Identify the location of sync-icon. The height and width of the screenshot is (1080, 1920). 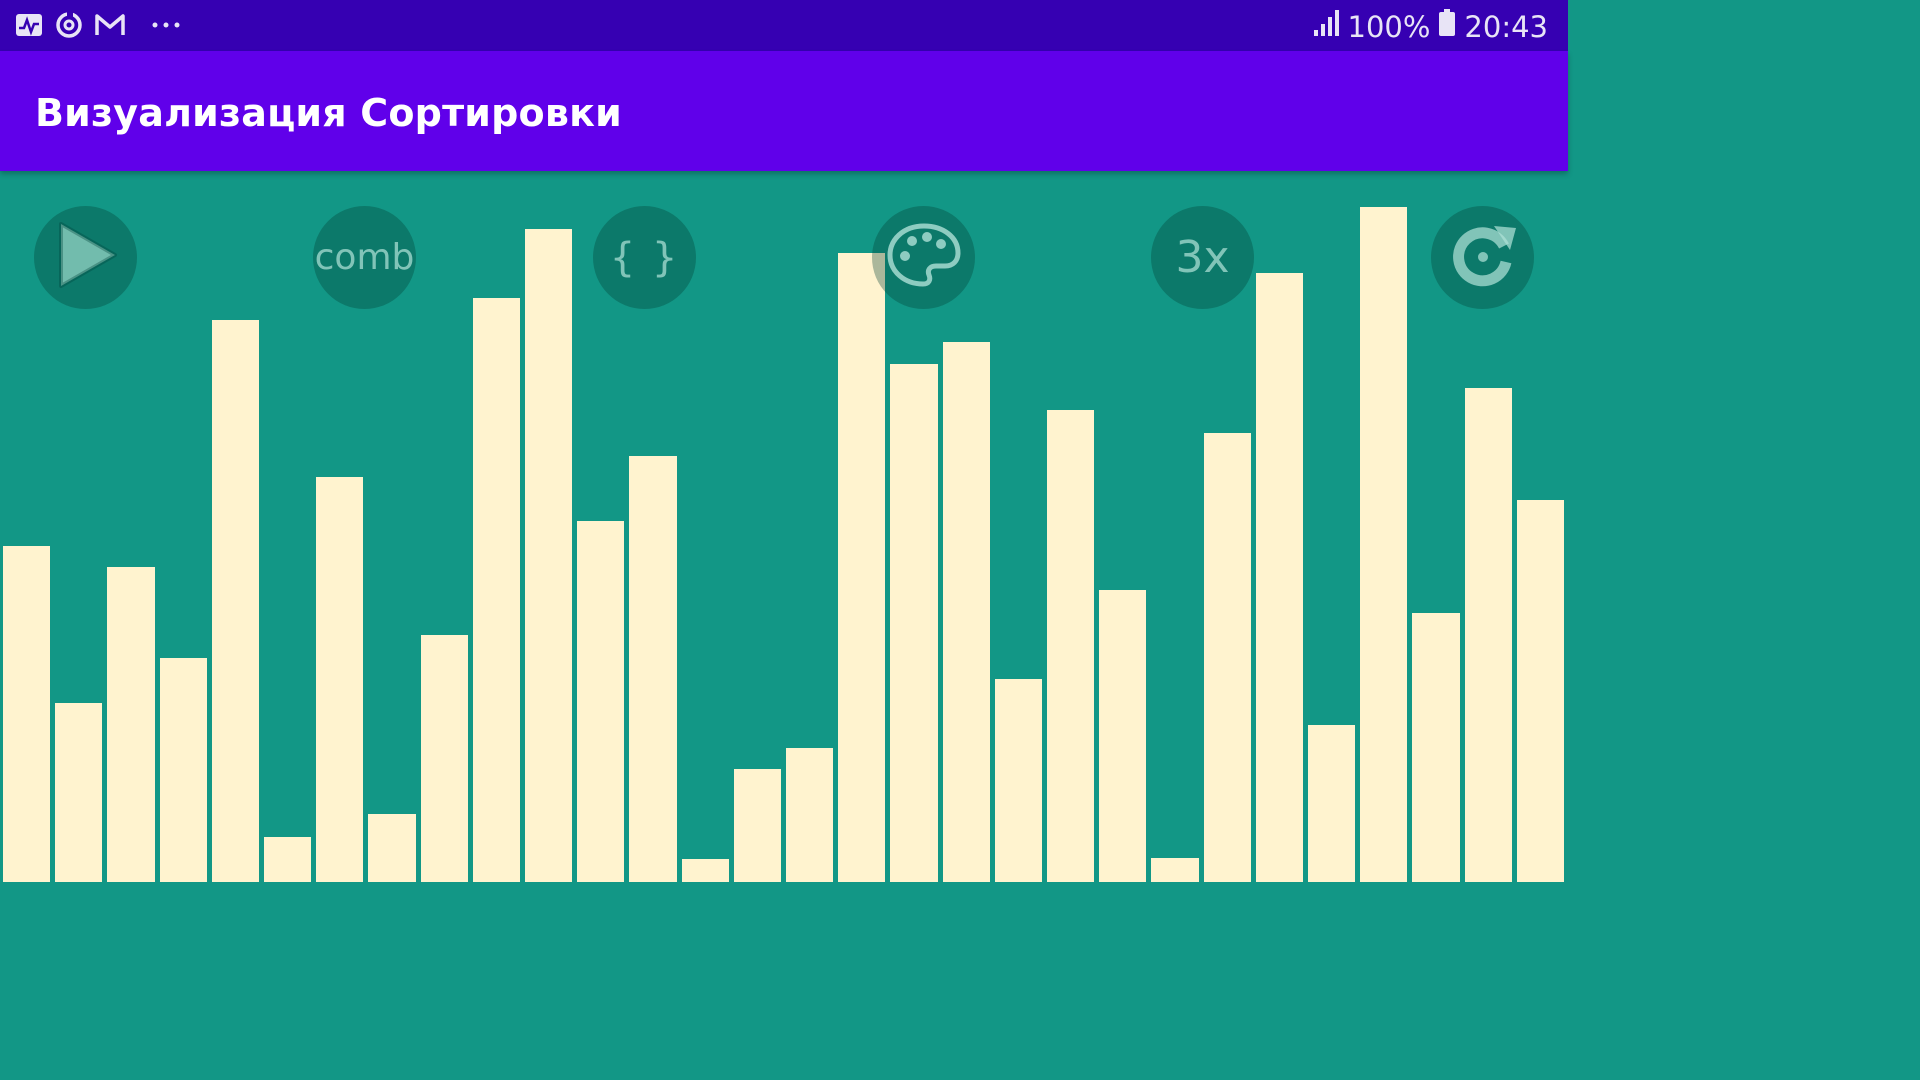
(69, 27).